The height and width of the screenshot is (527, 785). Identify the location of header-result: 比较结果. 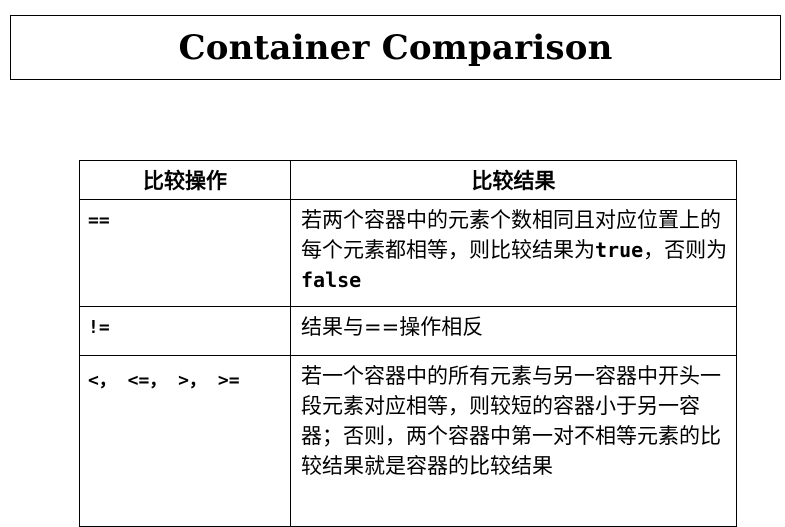
(513, 180).